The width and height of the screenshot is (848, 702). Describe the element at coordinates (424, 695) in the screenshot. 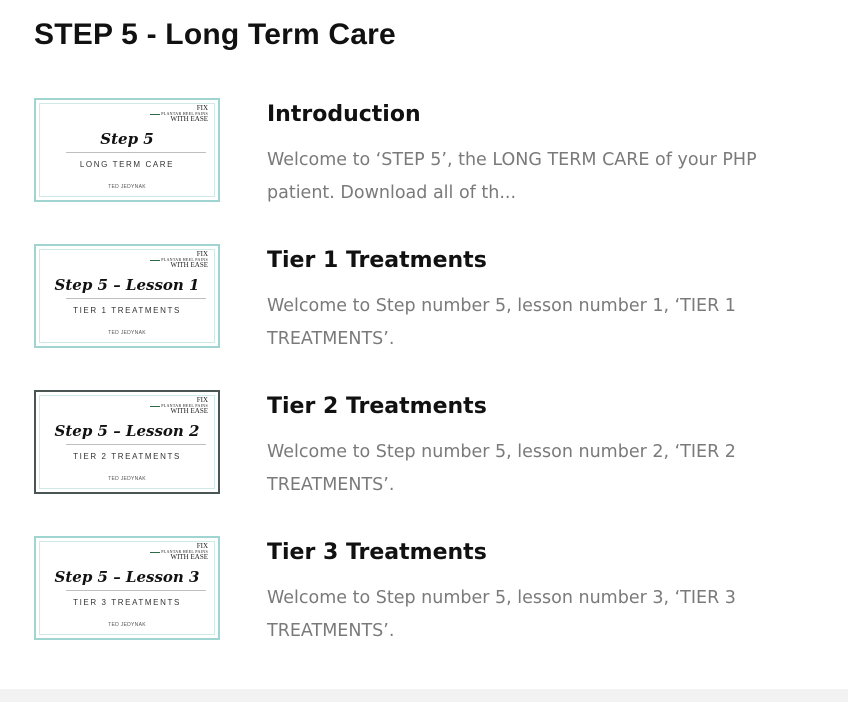

I see `footer-band` at that location.